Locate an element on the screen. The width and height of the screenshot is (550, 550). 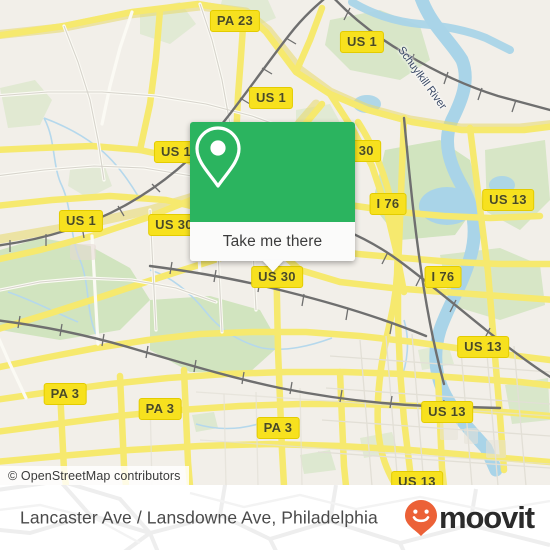
osm-attribution: © OpenStreetMap contributors is located at coordinates (94, 475).